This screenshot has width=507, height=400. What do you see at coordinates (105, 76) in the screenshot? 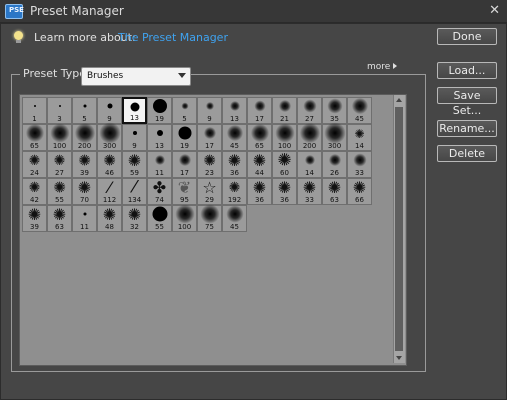
I see `preset-type-value: Brushes` at bounding box center [105, 76].